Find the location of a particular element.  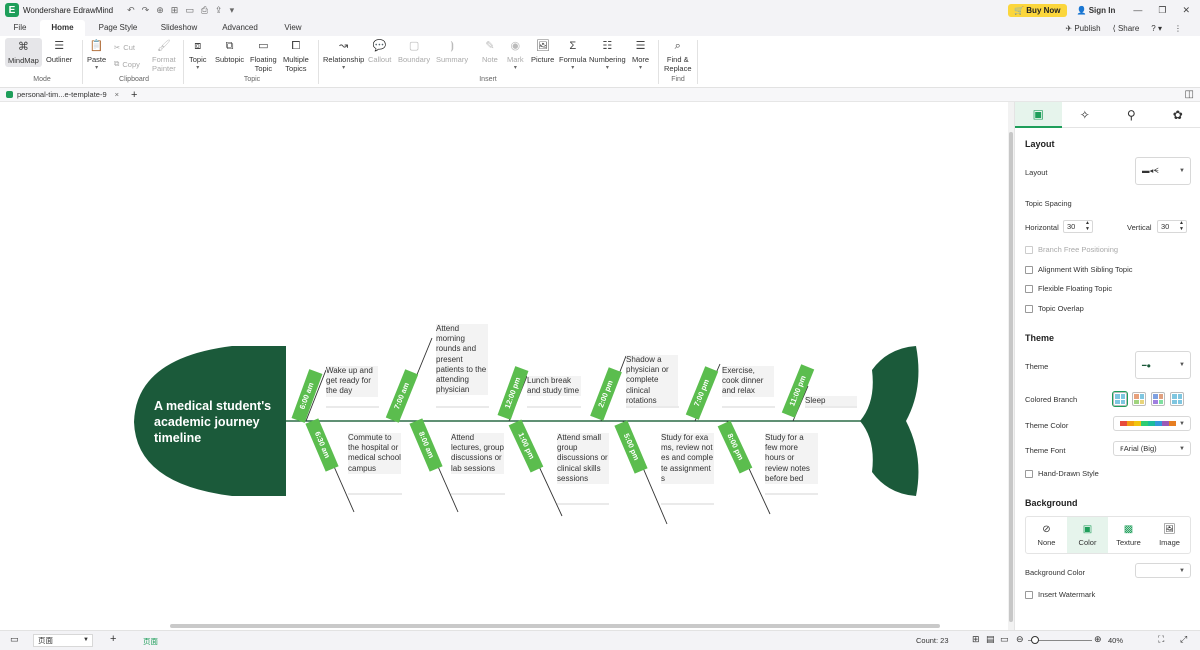

menu-slideshow: Slideshow is located at coordinates (179, 28).